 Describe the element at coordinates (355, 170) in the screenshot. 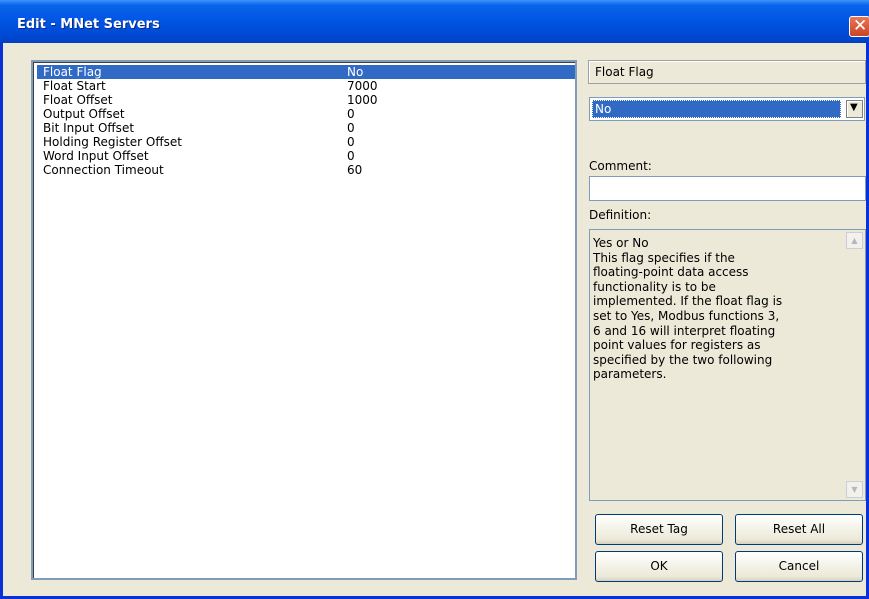

I see `param-value: 60` at that location.